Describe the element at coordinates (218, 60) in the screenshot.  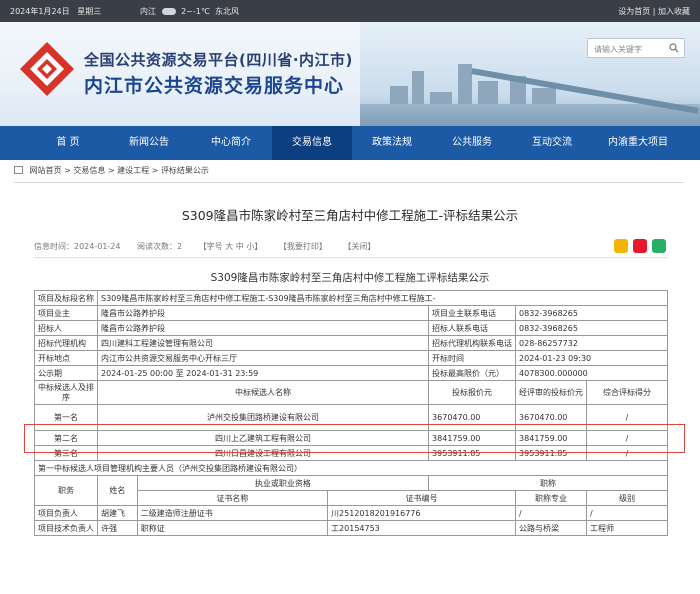
I see `site-title-line1: 全国公共资源交易平台(四川省·内江市)` at that location.